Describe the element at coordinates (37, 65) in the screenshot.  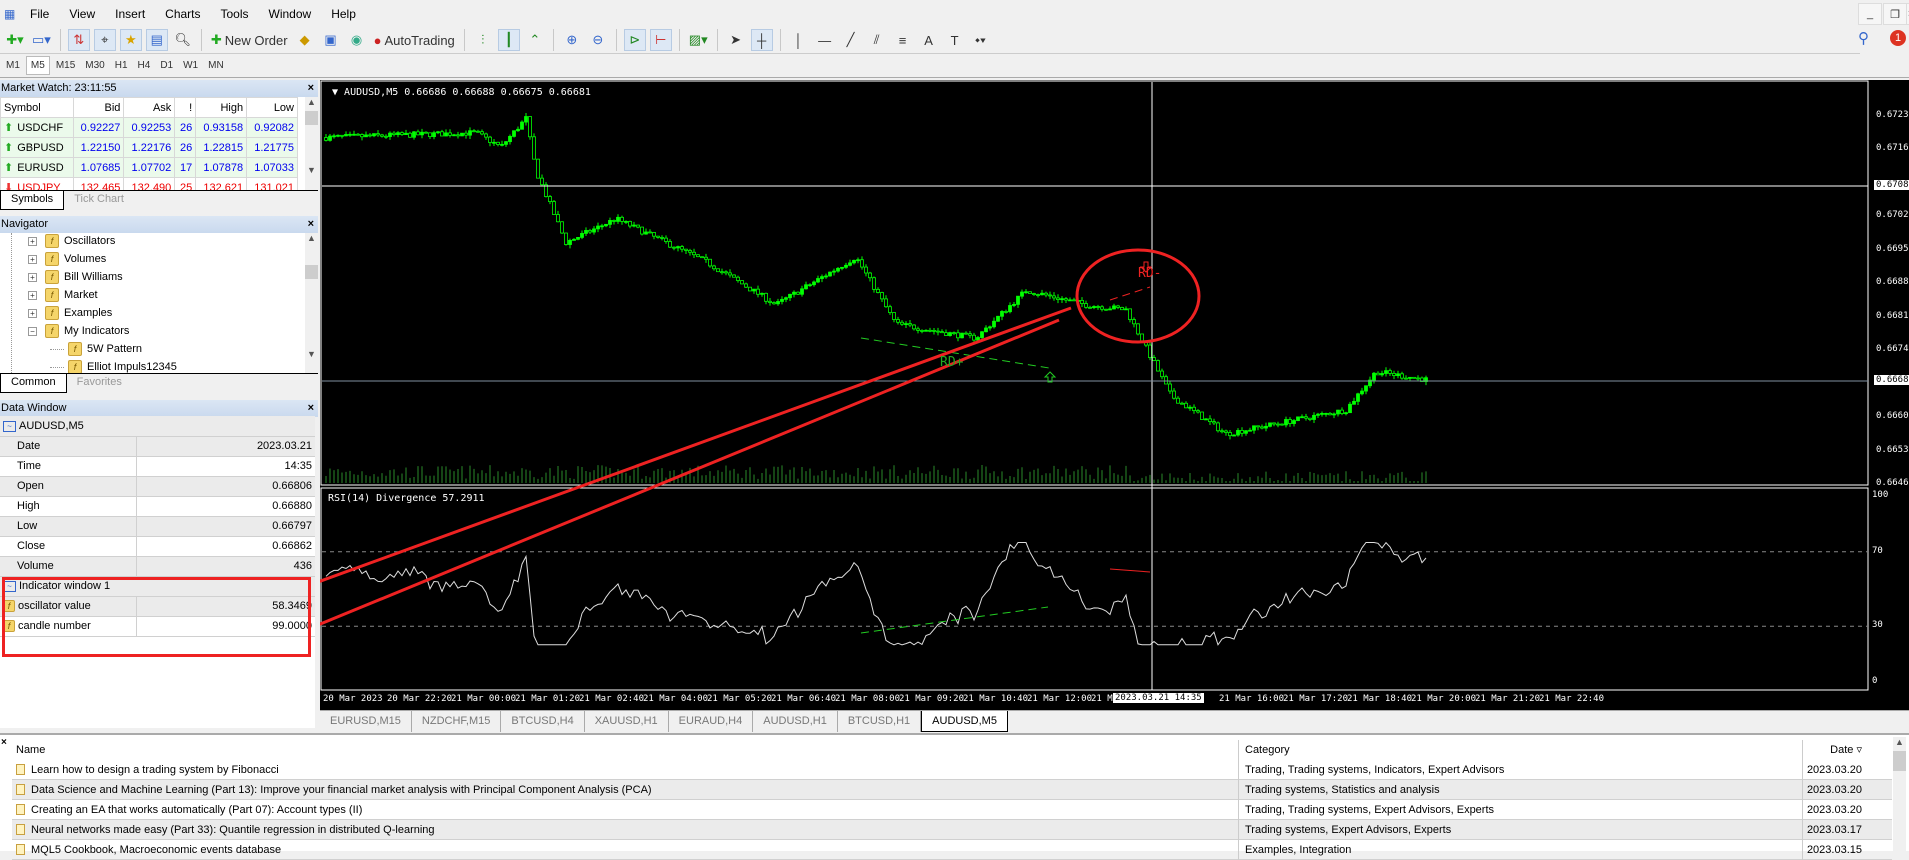
I see `timeframe-m5: M5` at that location.